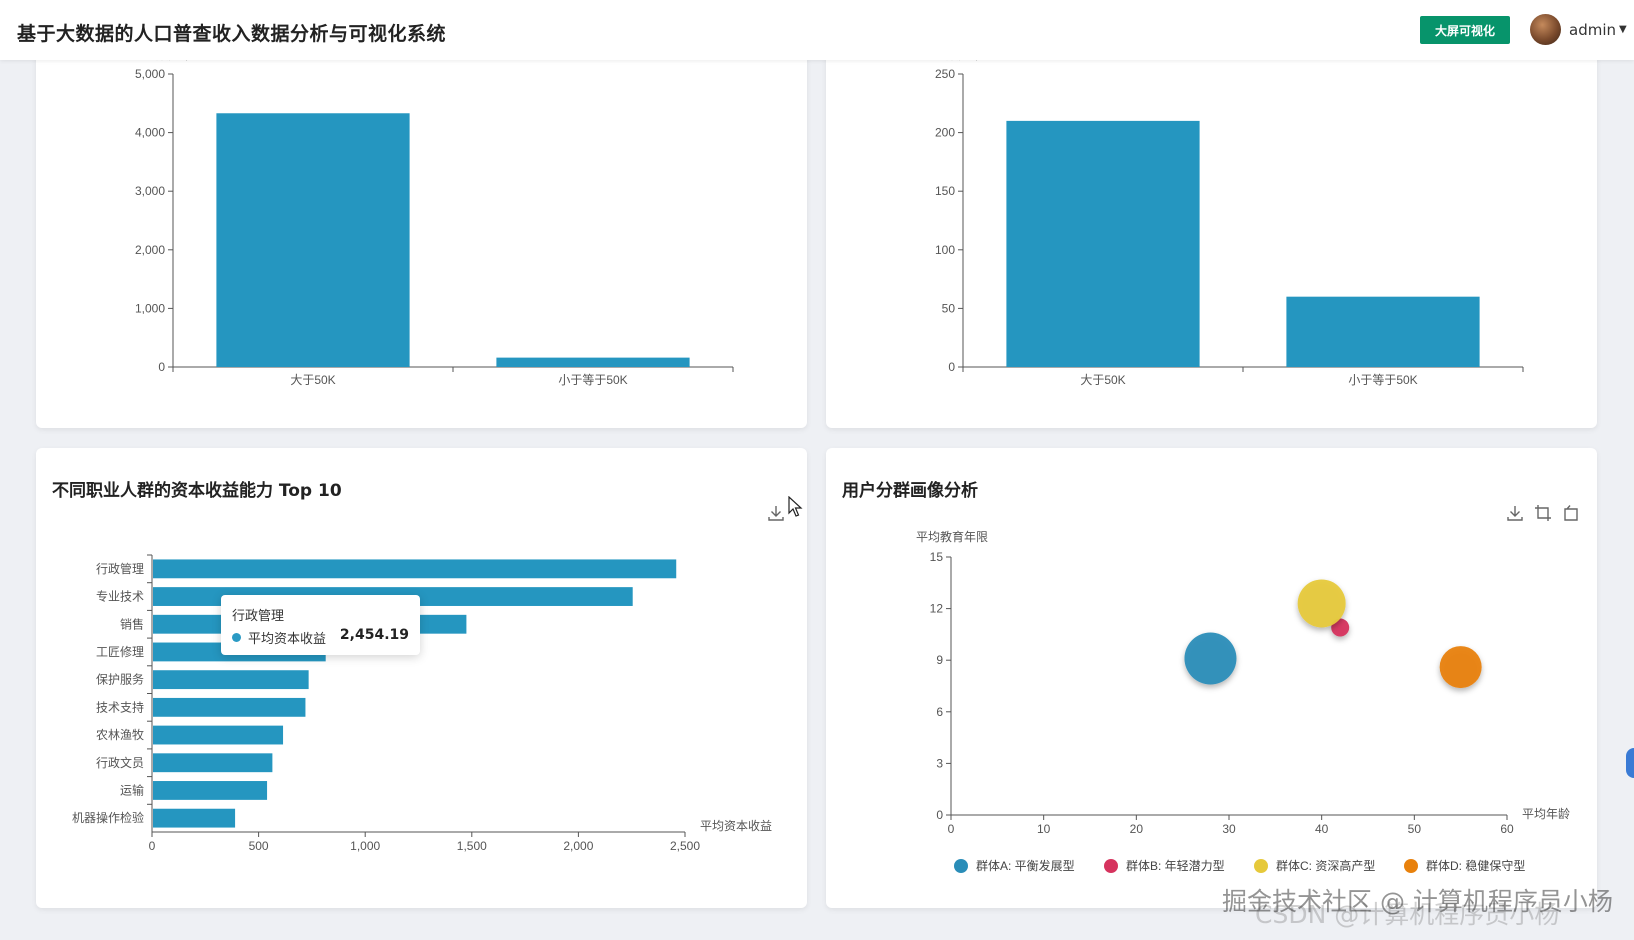 The image size is (1634, 940). What do you see at coordinates (374, 635) in the screenshot?
I see `tooltip-value: 2,454.19` at bounding box center [374, 635].